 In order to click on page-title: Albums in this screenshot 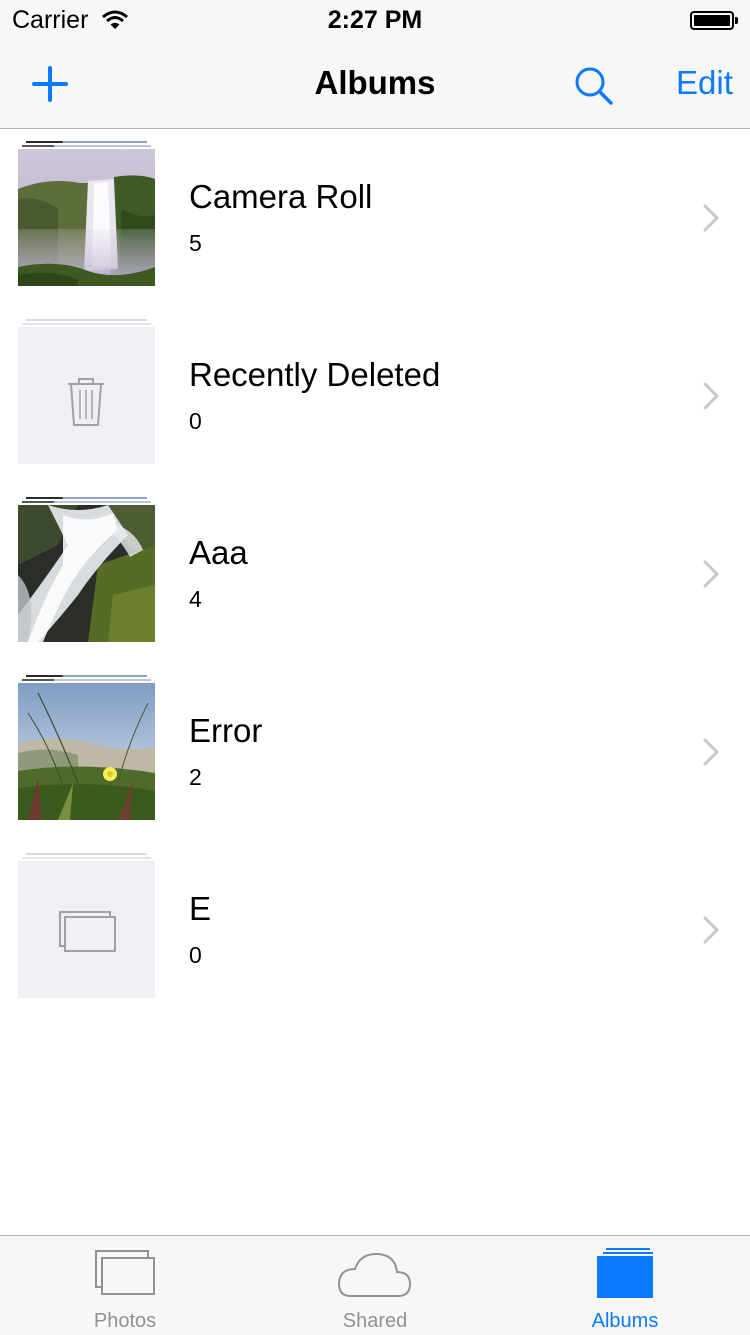, I will do `click(375, 82)`.